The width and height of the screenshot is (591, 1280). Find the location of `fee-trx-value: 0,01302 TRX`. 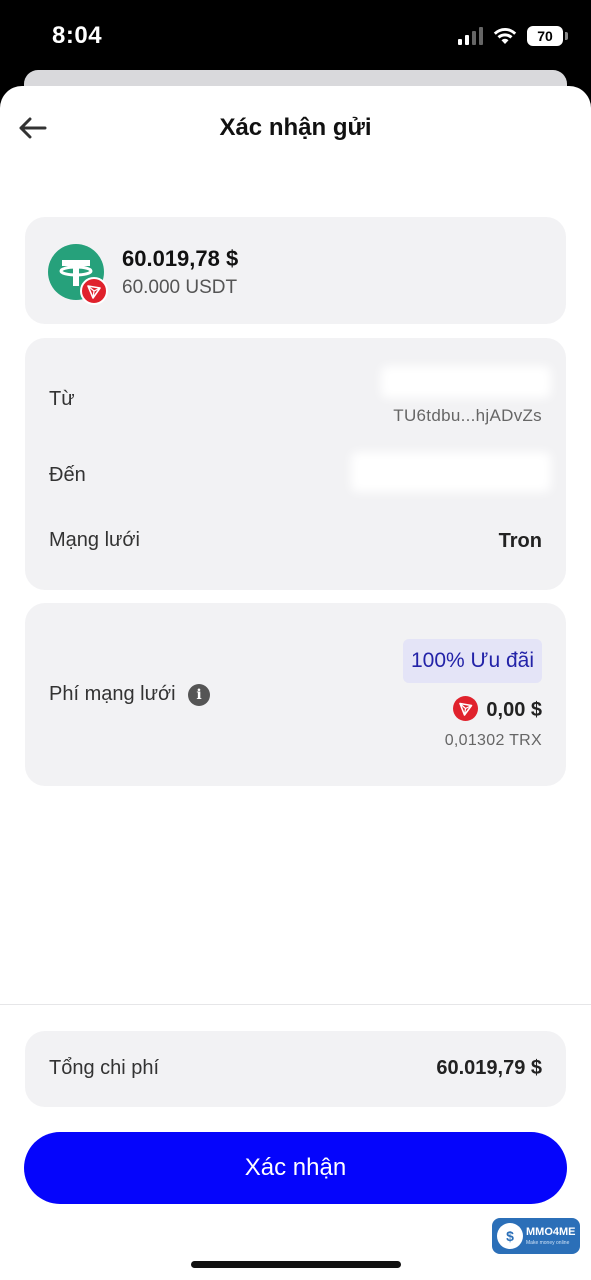

fee-trx-value: 0,01302 TRX is located at coordinates (493, 740).